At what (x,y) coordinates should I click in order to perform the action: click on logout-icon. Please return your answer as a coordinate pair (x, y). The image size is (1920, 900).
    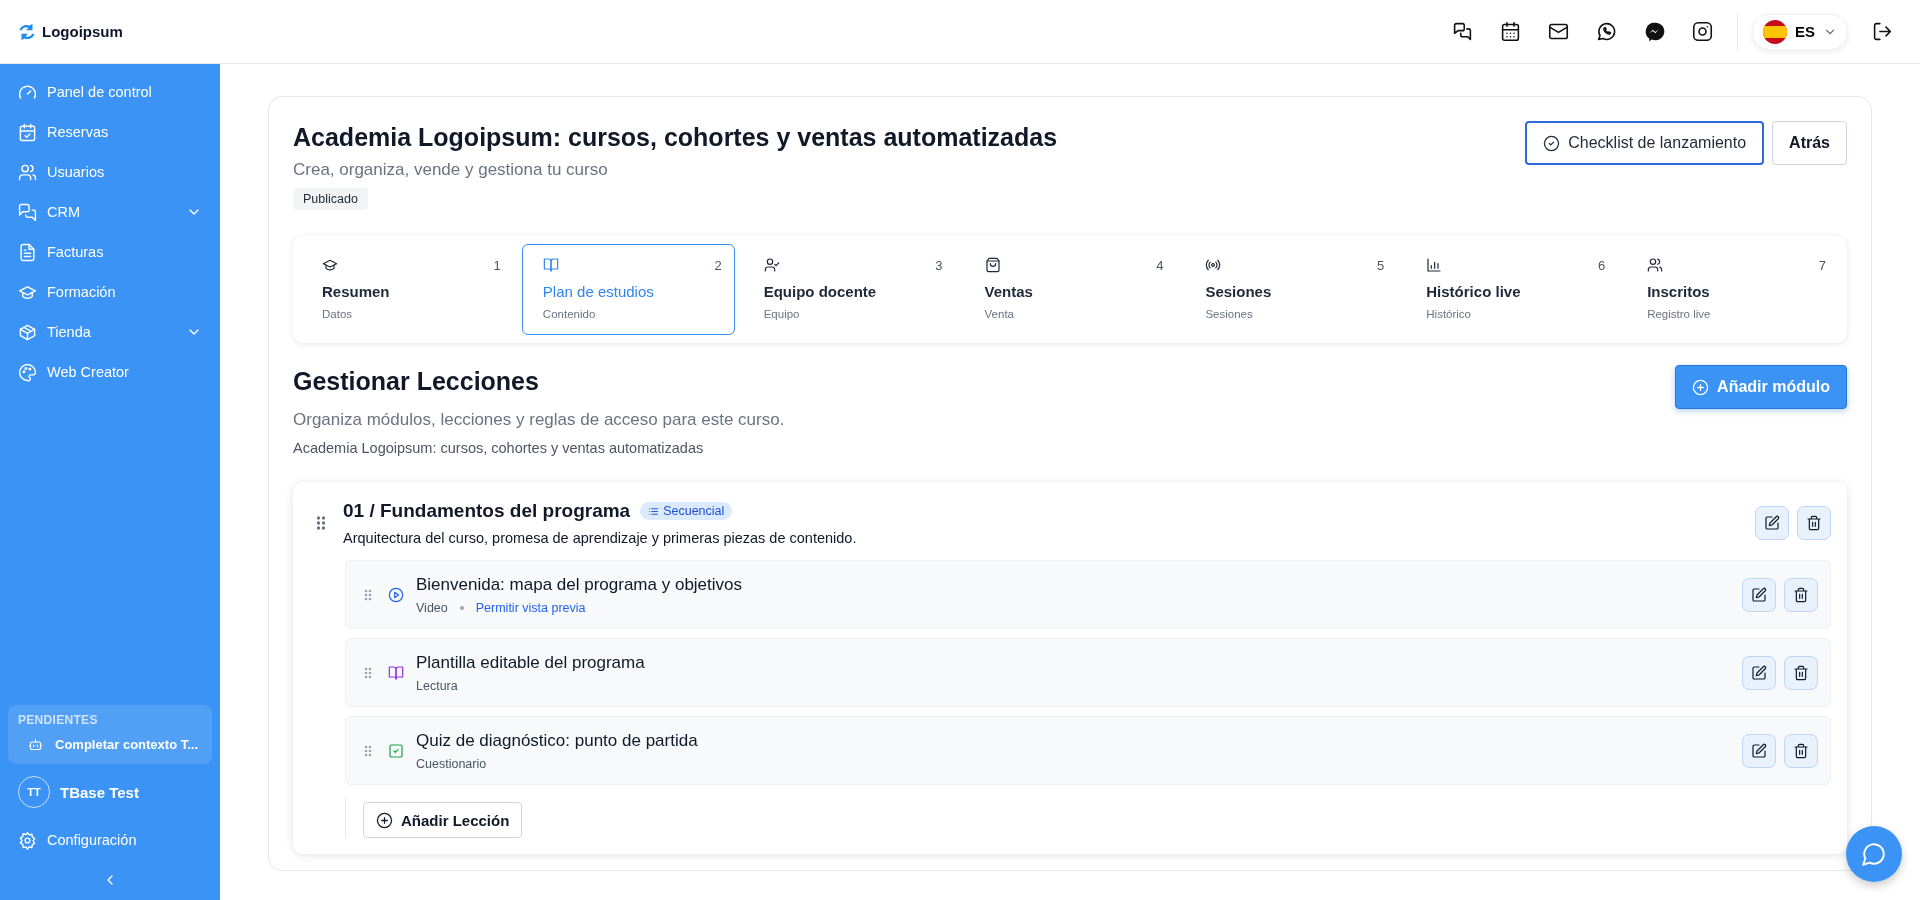
    Looking at the image, I should click on (1882, 31).